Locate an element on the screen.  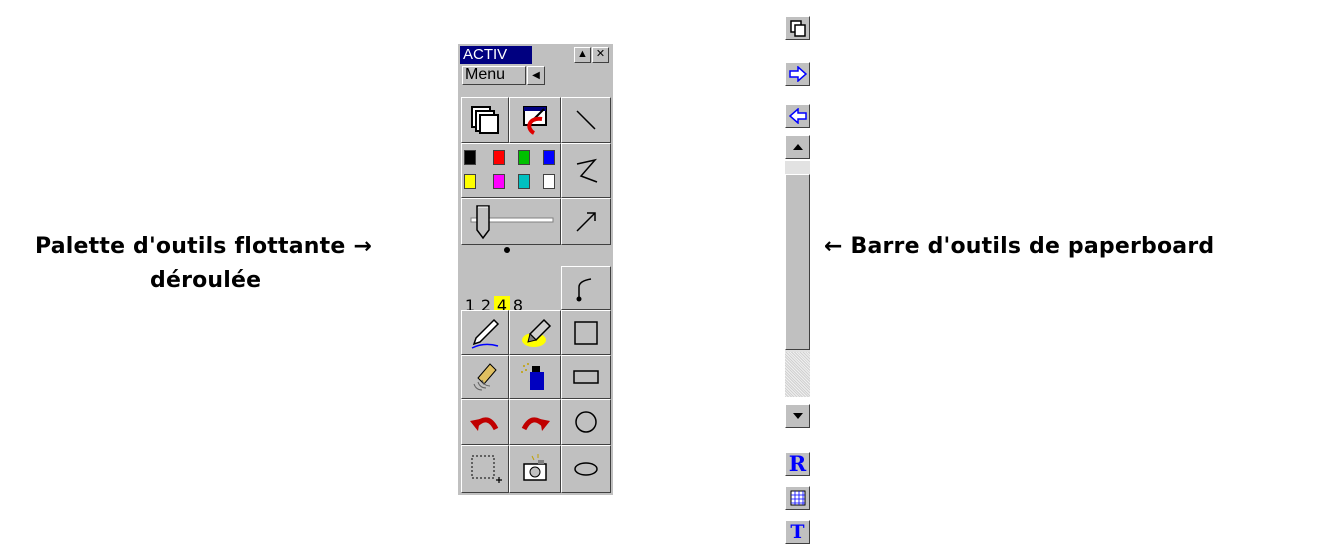
square-tool-button is located at coordinates (586, 332).